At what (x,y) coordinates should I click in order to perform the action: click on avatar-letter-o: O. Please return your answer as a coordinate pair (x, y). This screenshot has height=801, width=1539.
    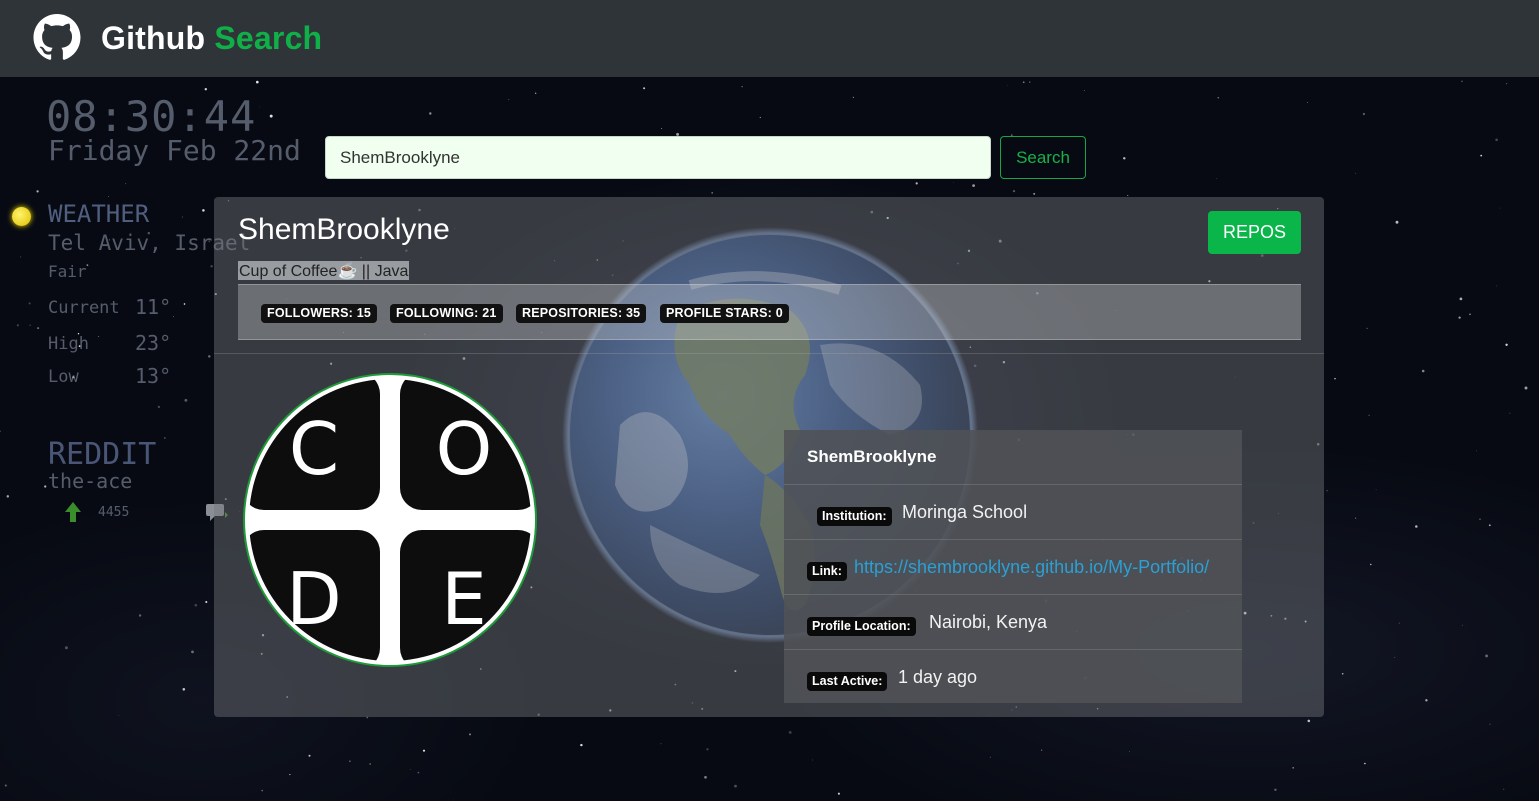
    Looking at the image, I should click on (464, 449).